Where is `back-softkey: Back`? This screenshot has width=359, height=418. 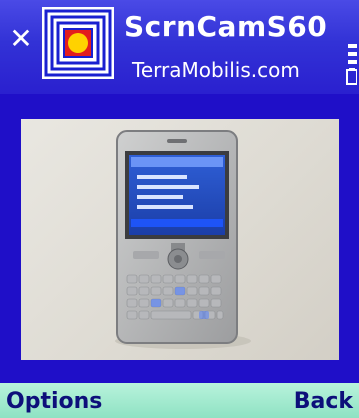 back-softkey: Back is located at coordinates (323, 401).